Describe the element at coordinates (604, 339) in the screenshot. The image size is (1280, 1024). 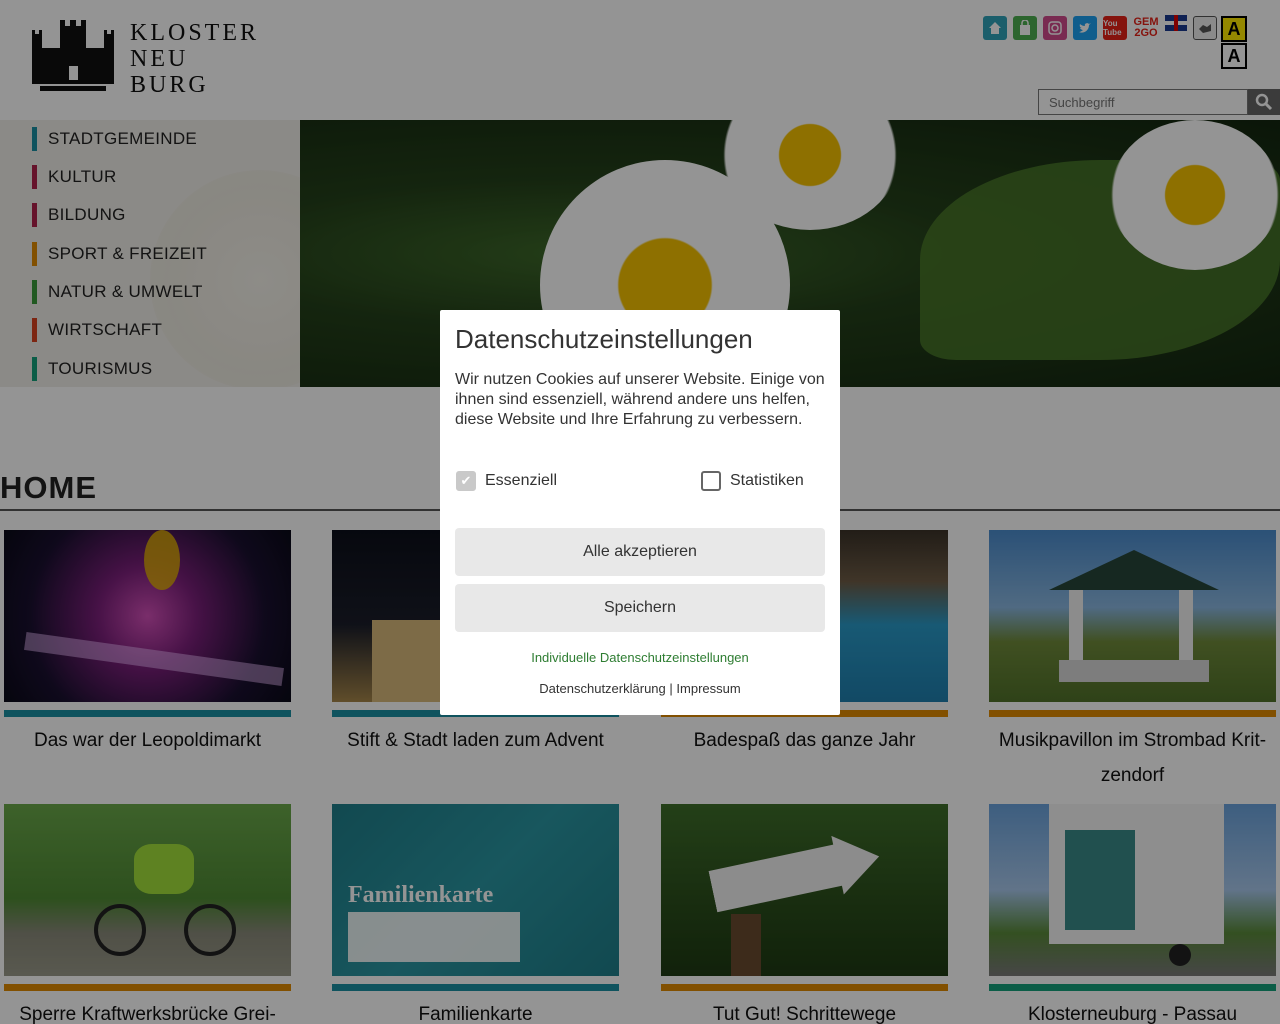
I see `dialog-title: Datenschutzeinstellungen` at that location.